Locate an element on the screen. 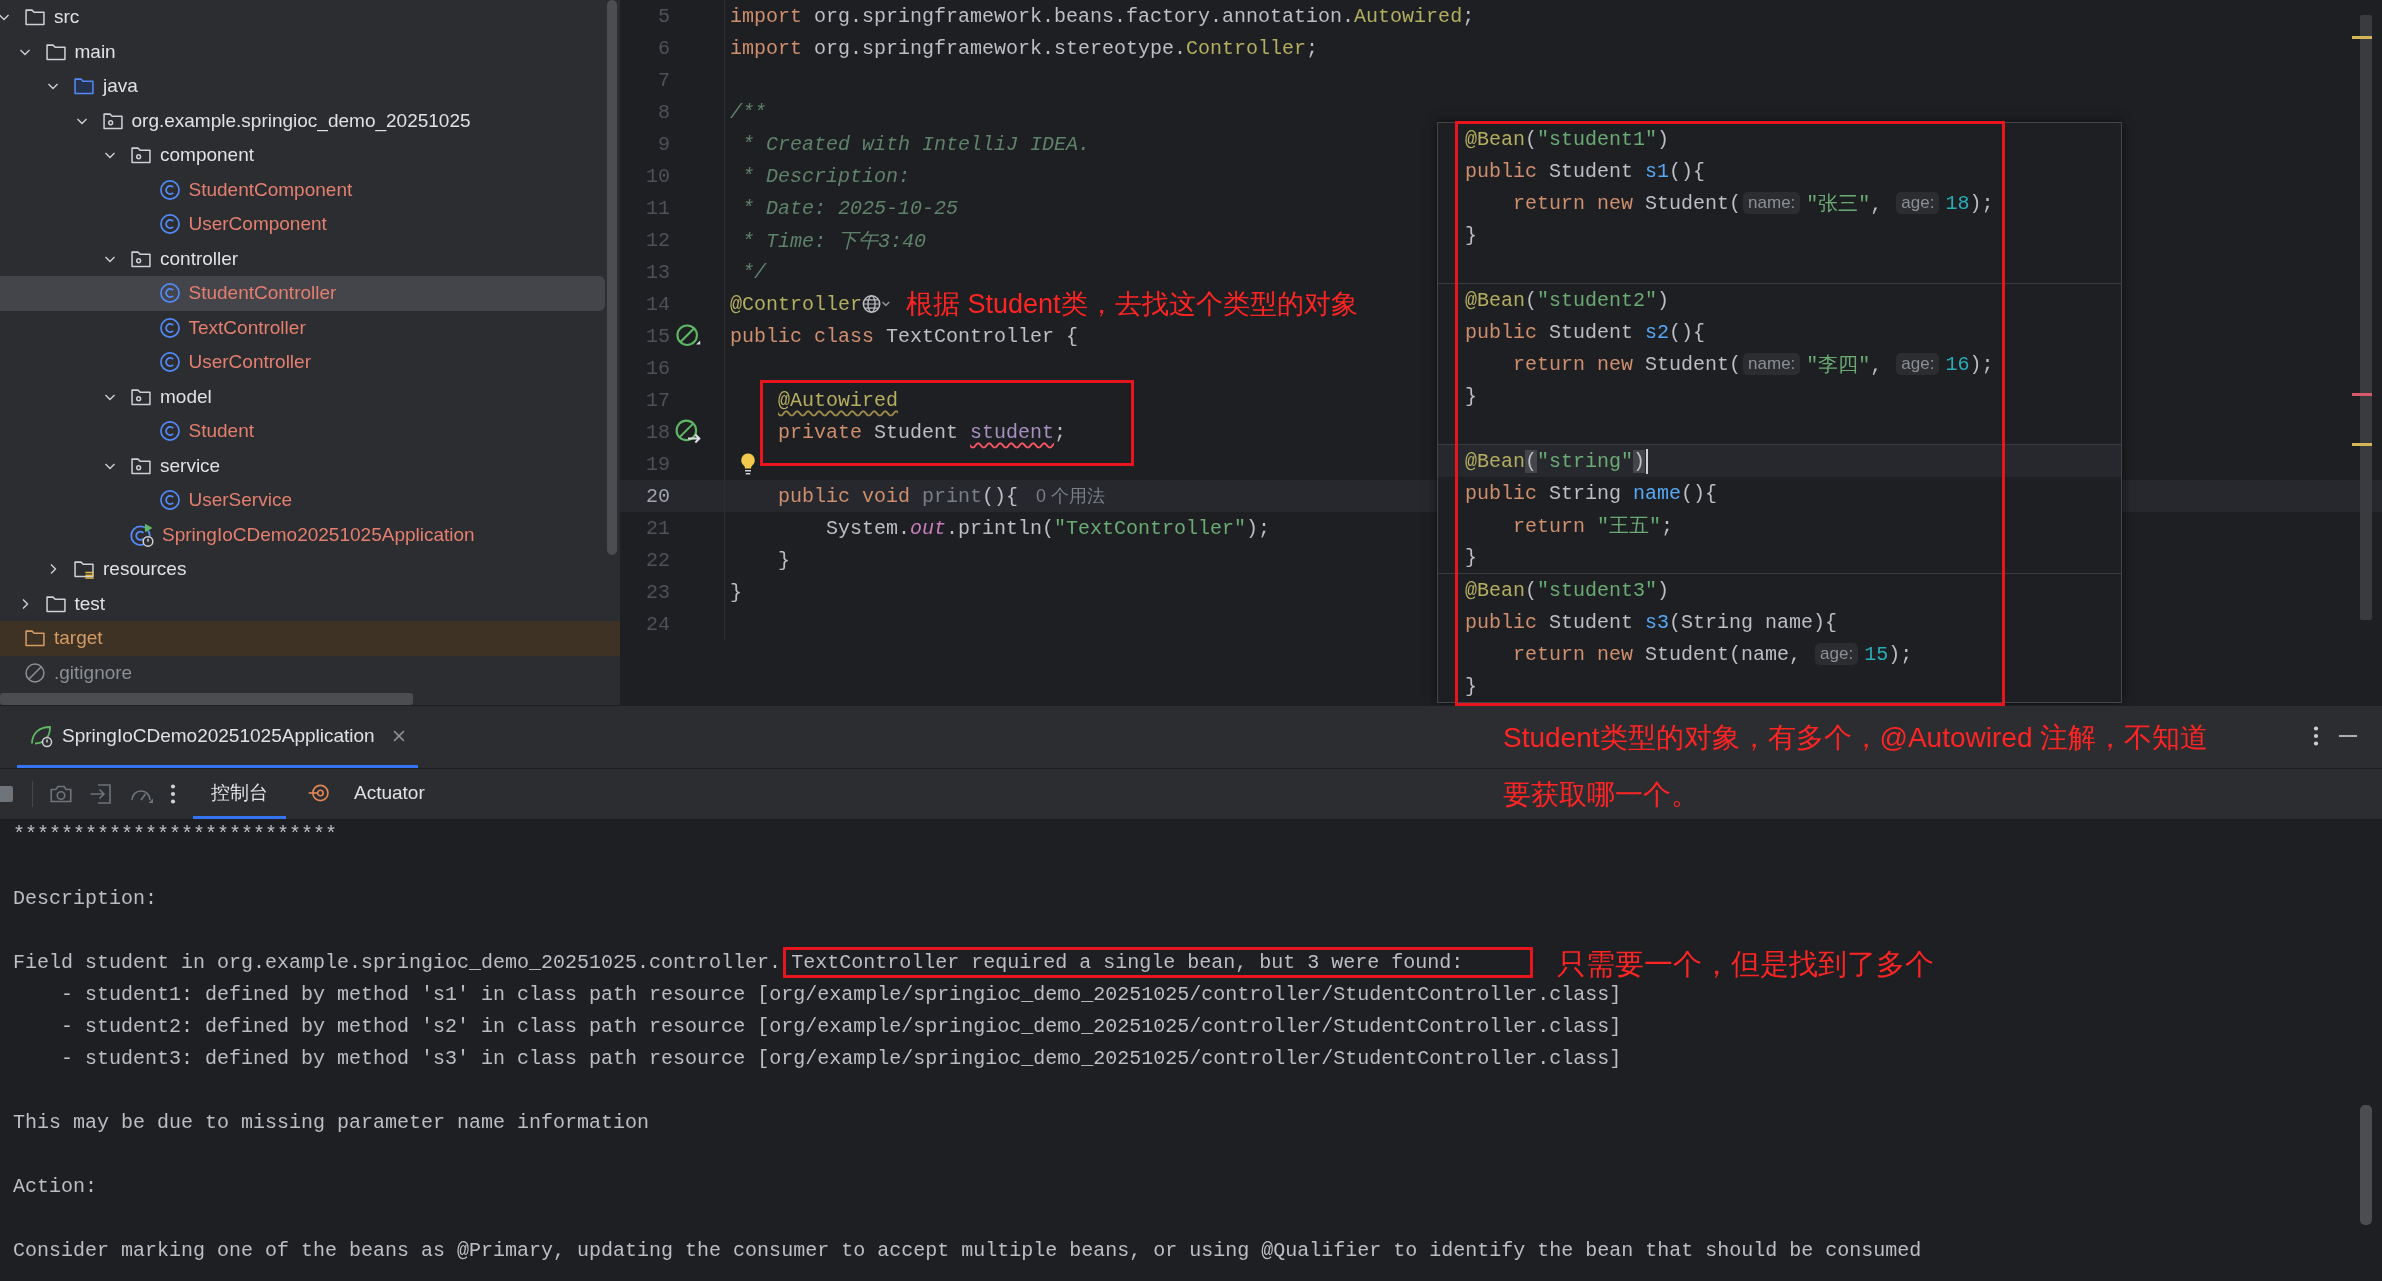  tree-item: Student is located at coordinates (302, 431).